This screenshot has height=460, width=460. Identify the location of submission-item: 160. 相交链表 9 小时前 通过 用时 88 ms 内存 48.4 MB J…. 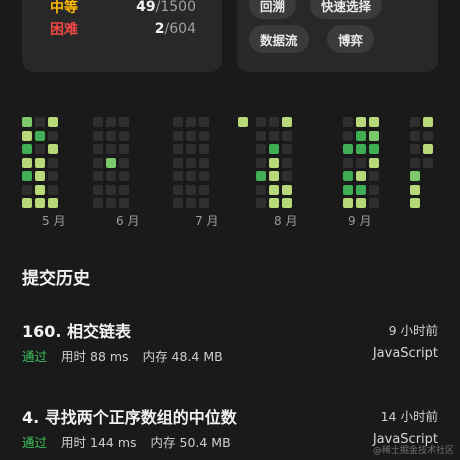
(230, 346).